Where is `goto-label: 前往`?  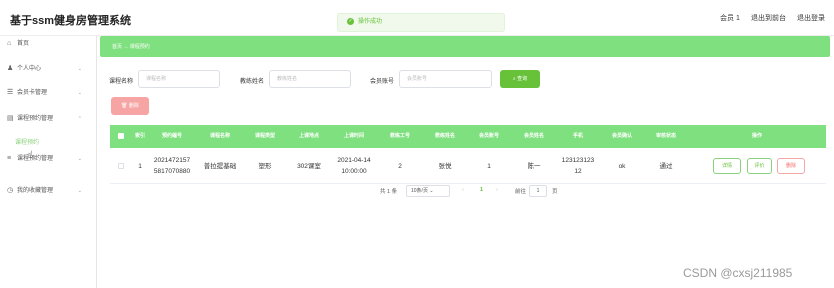 goto-label: 前往 is located at coordinates (521, 192).